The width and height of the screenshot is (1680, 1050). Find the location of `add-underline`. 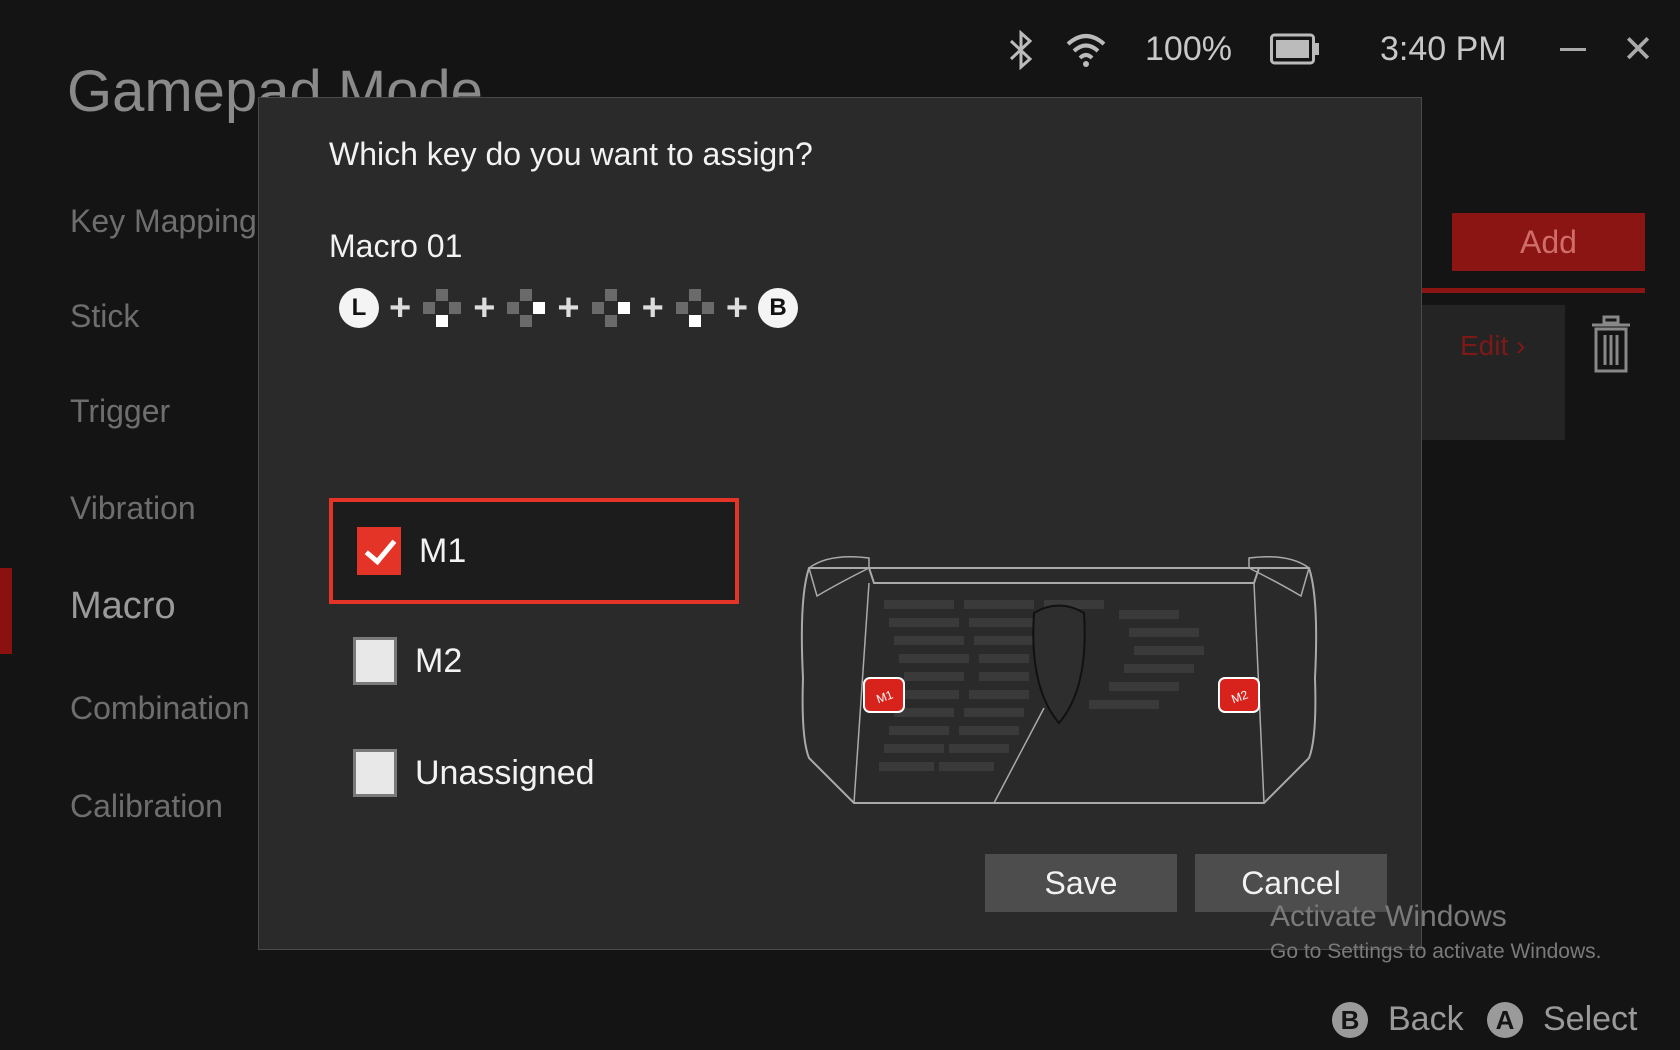

add-underline is located at coordinates (1532, 290).